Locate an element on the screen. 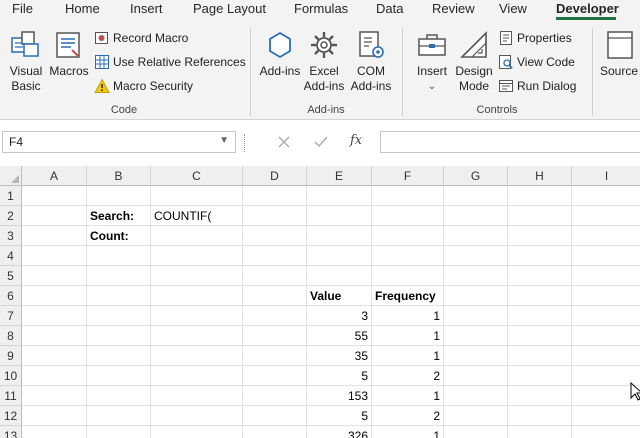  select-all-corner is located at coordinates (11, 176).